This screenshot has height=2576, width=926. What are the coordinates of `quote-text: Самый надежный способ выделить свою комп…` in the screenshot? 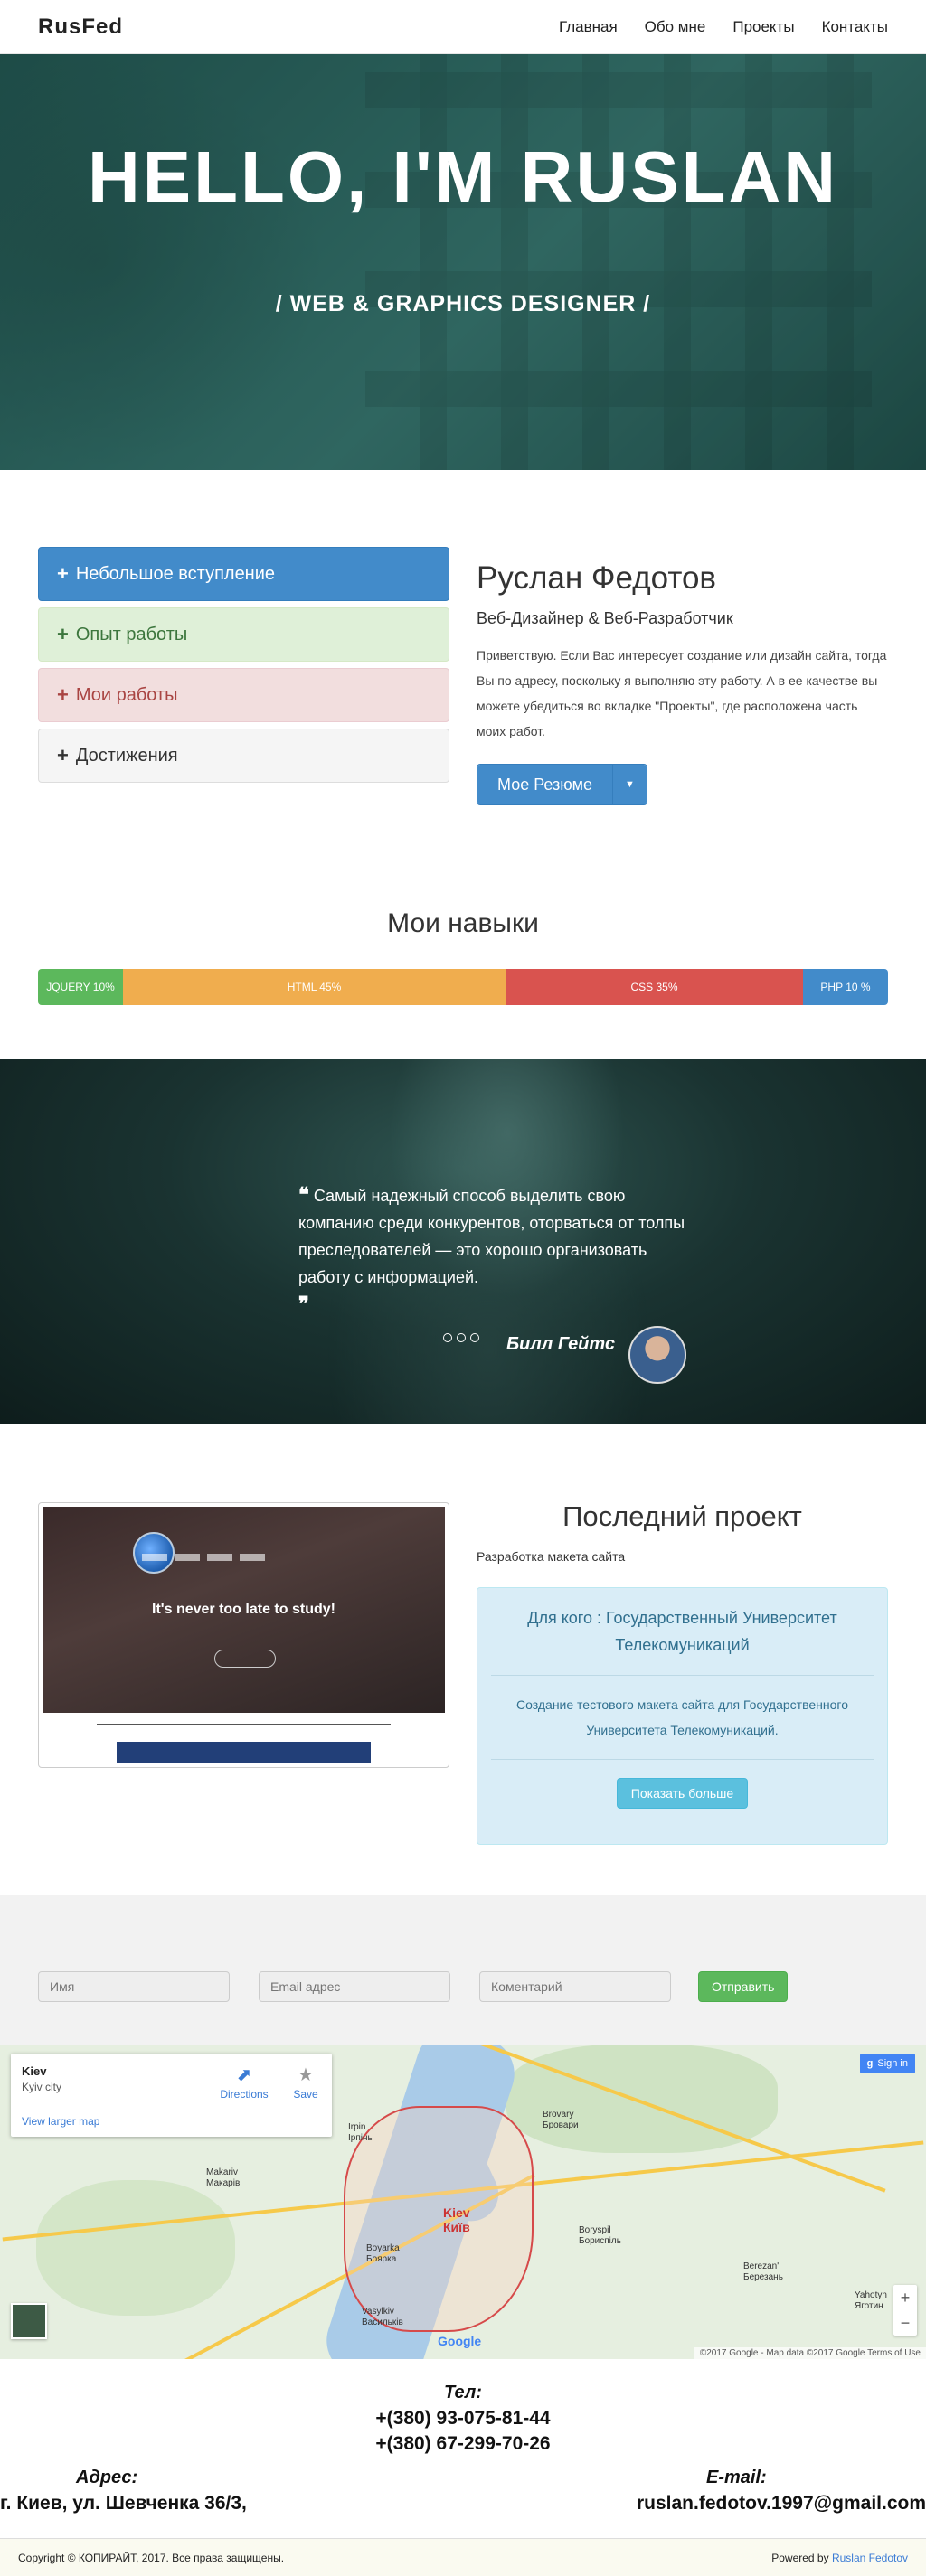 It's located at (491, 1237).